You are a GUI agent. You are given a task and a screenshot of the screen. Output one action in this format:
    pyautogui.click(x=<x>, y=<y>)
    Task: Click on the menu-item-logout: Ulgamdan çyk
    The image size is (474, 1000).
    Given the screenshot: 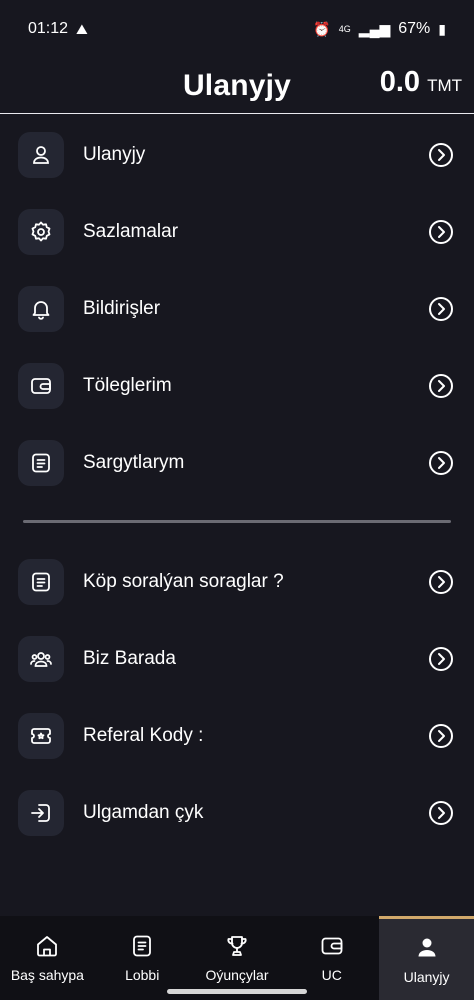 What is the action you would take?
    pyautogui.click(x=237, y=812)
    